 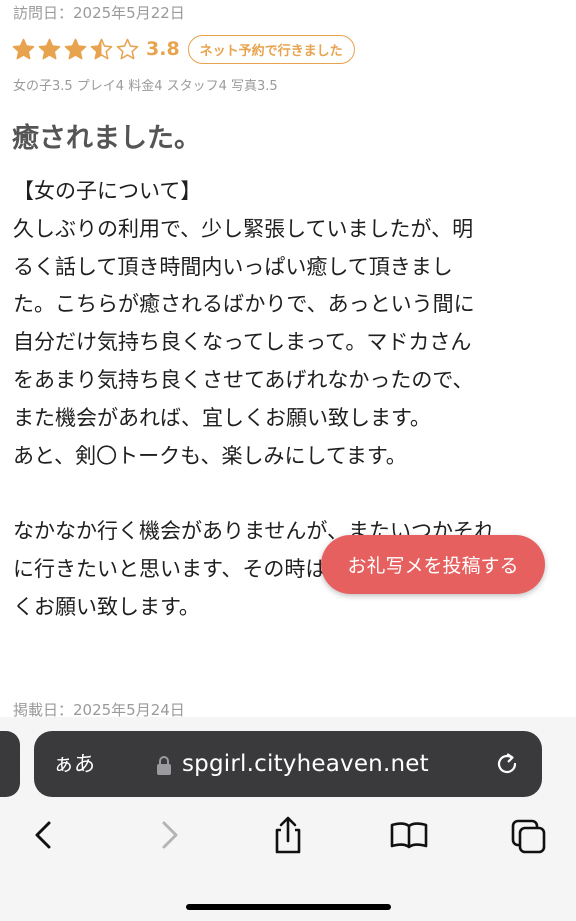 I want to click on review-body-line: 久しぶりの利用で、少し緊張していましたが、明, so click(x=243, y=228).